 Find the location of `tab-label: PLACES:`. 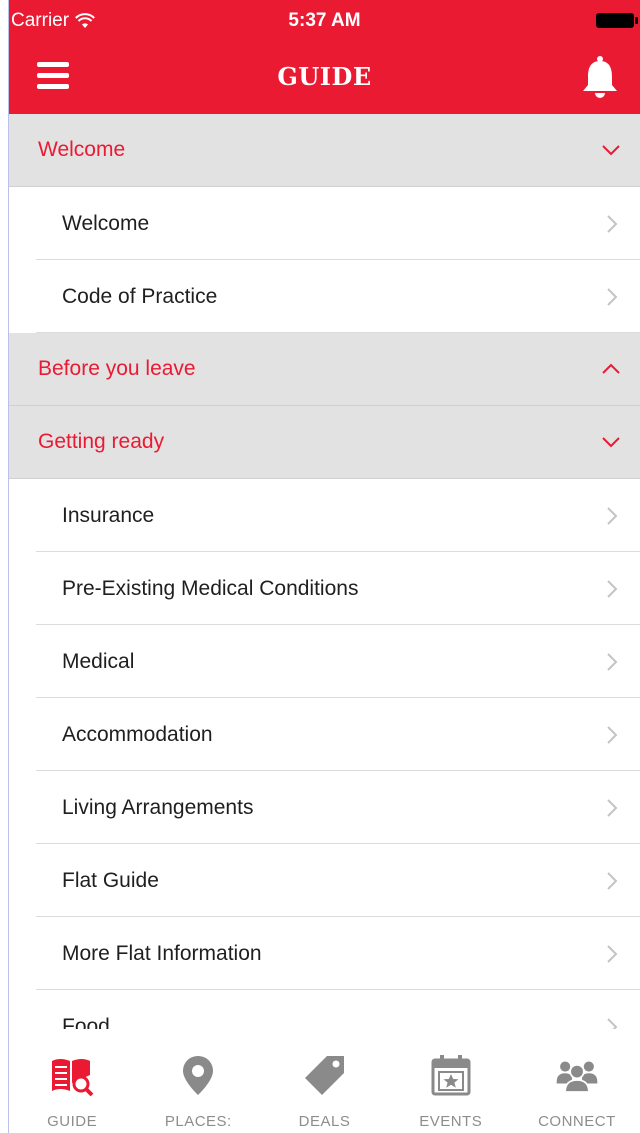

tab-label: PLACES: is located at coordinates (198, 1121).